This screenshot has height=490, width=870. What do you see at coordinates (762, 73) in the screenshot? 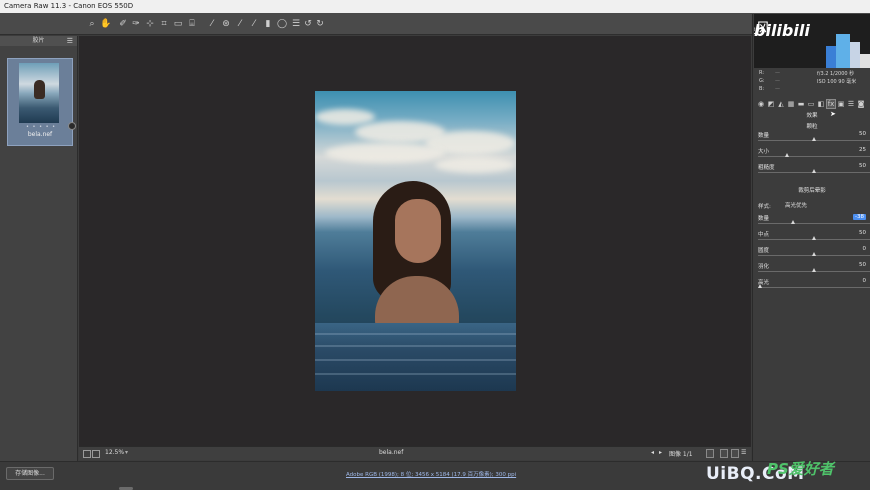
I see `rgb-channel-label: R:` at bounding box center [762, 73].